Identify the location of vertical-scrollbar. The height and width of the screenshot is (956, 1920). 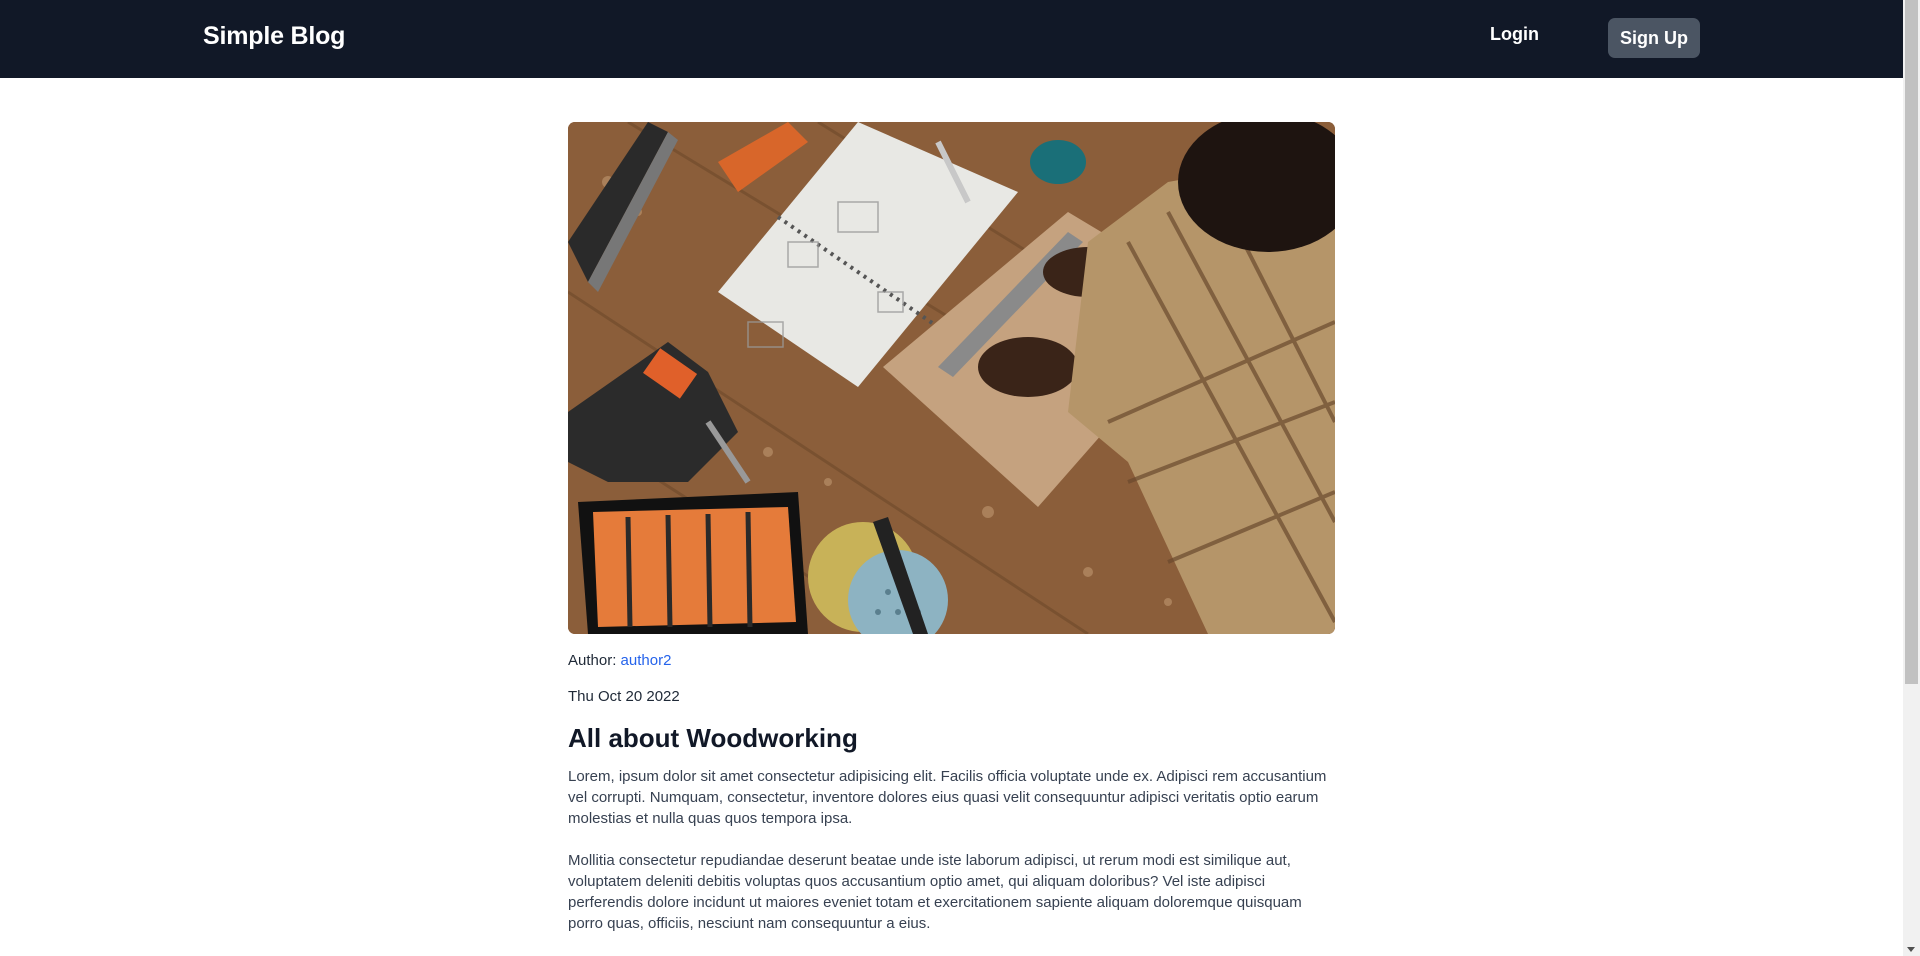
(1911, 478).